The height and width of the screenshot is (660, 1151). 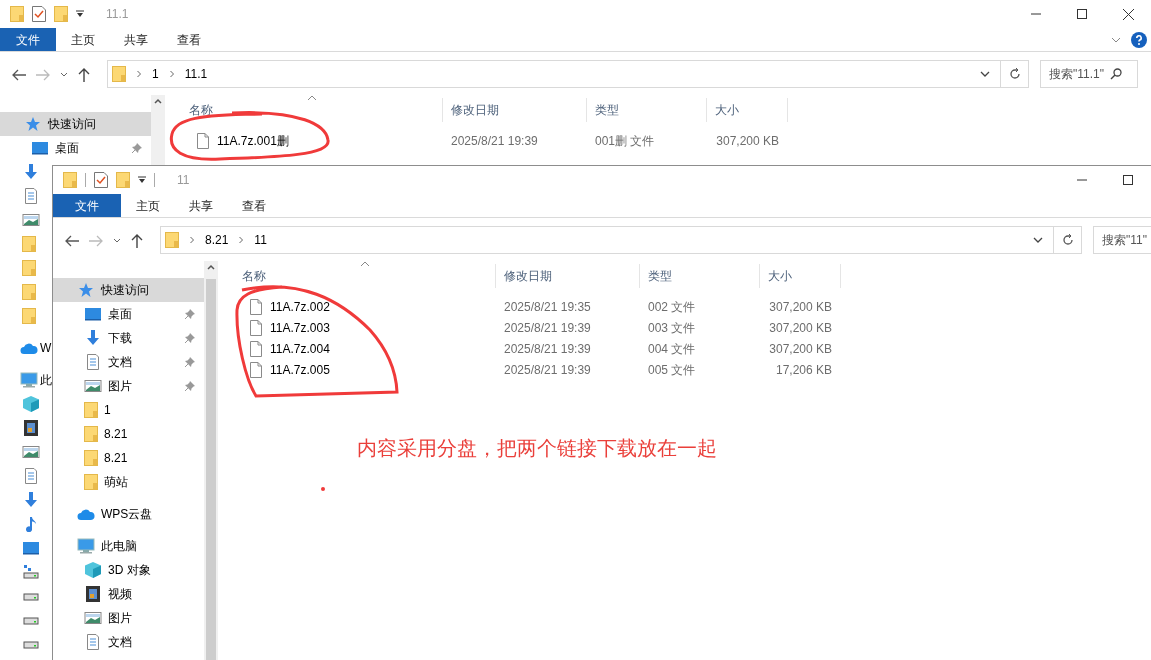 What do you see at coordinates (253, 140) in the screenshot?
I see `file-name: 11A.7z.001删` at bounding box center [253, 140].